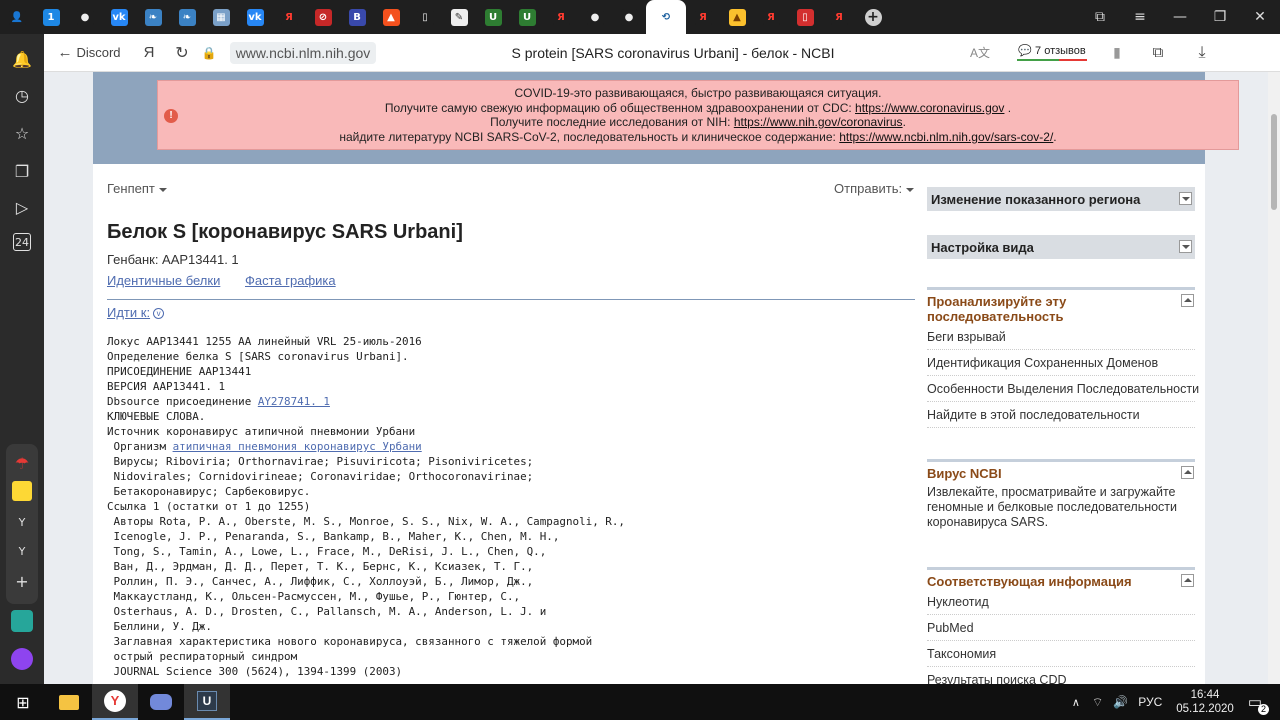  What do you see at coordinates (22, 659) in the screenshot?
I see `alice-icon` at bounding box center [22, 659].